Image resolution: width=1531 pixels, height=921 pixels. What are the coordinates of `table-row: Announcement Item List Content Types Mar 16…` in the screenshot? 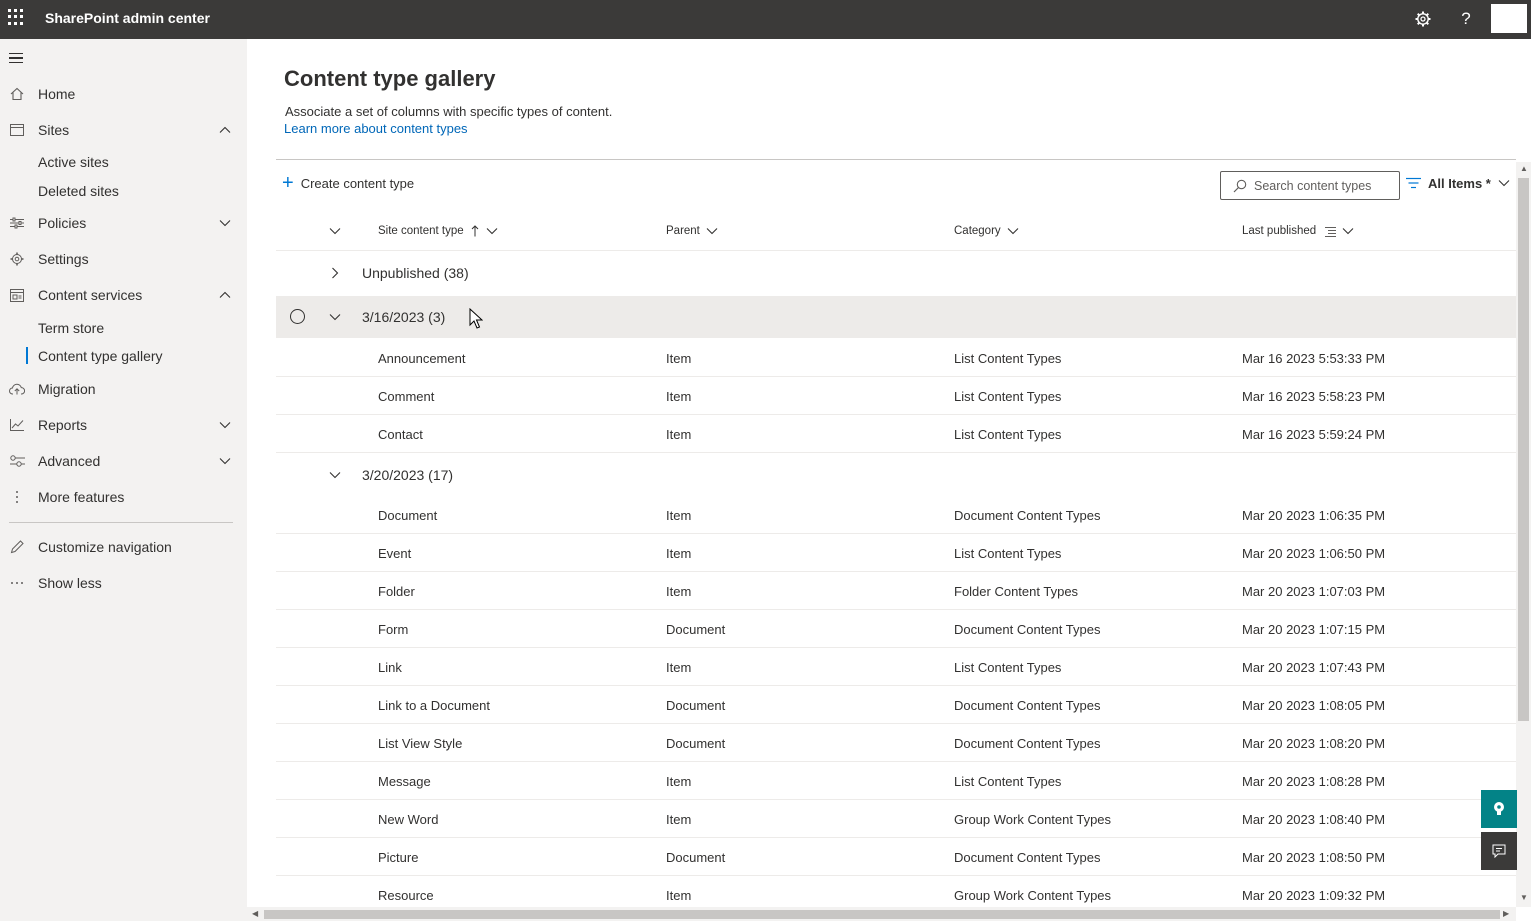 It's located at (896, 358).